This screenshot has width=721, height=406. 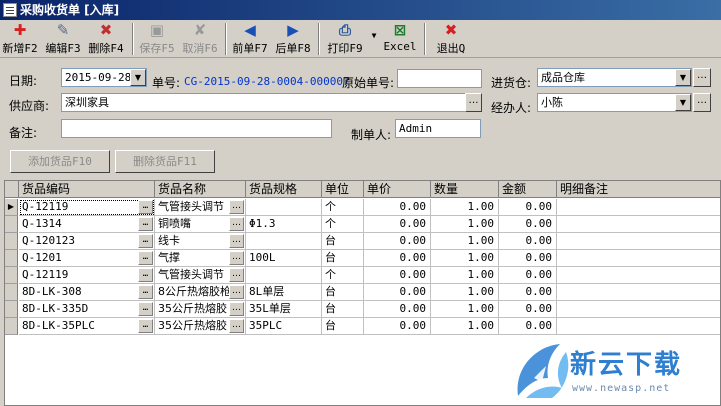 I want to click on table-row: Q-1314… 铜喷嘴… Φ1.3 个 0.00 1.00 0.00, so click(x=362, y=224).